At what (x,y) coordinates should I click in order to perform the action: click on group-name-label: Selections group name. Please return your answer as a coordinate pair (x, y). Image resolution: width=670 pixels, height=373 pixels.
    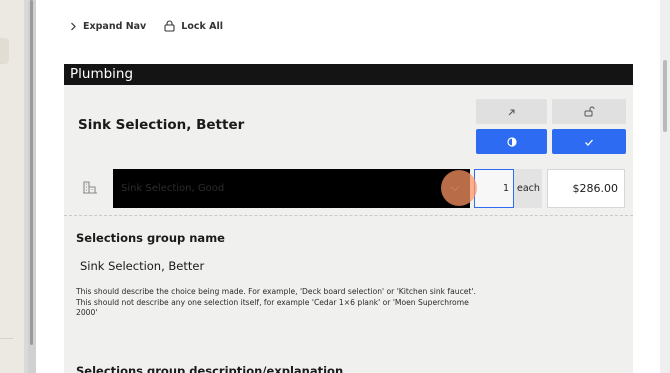
    Looking at the image, I should click on (150, 238).